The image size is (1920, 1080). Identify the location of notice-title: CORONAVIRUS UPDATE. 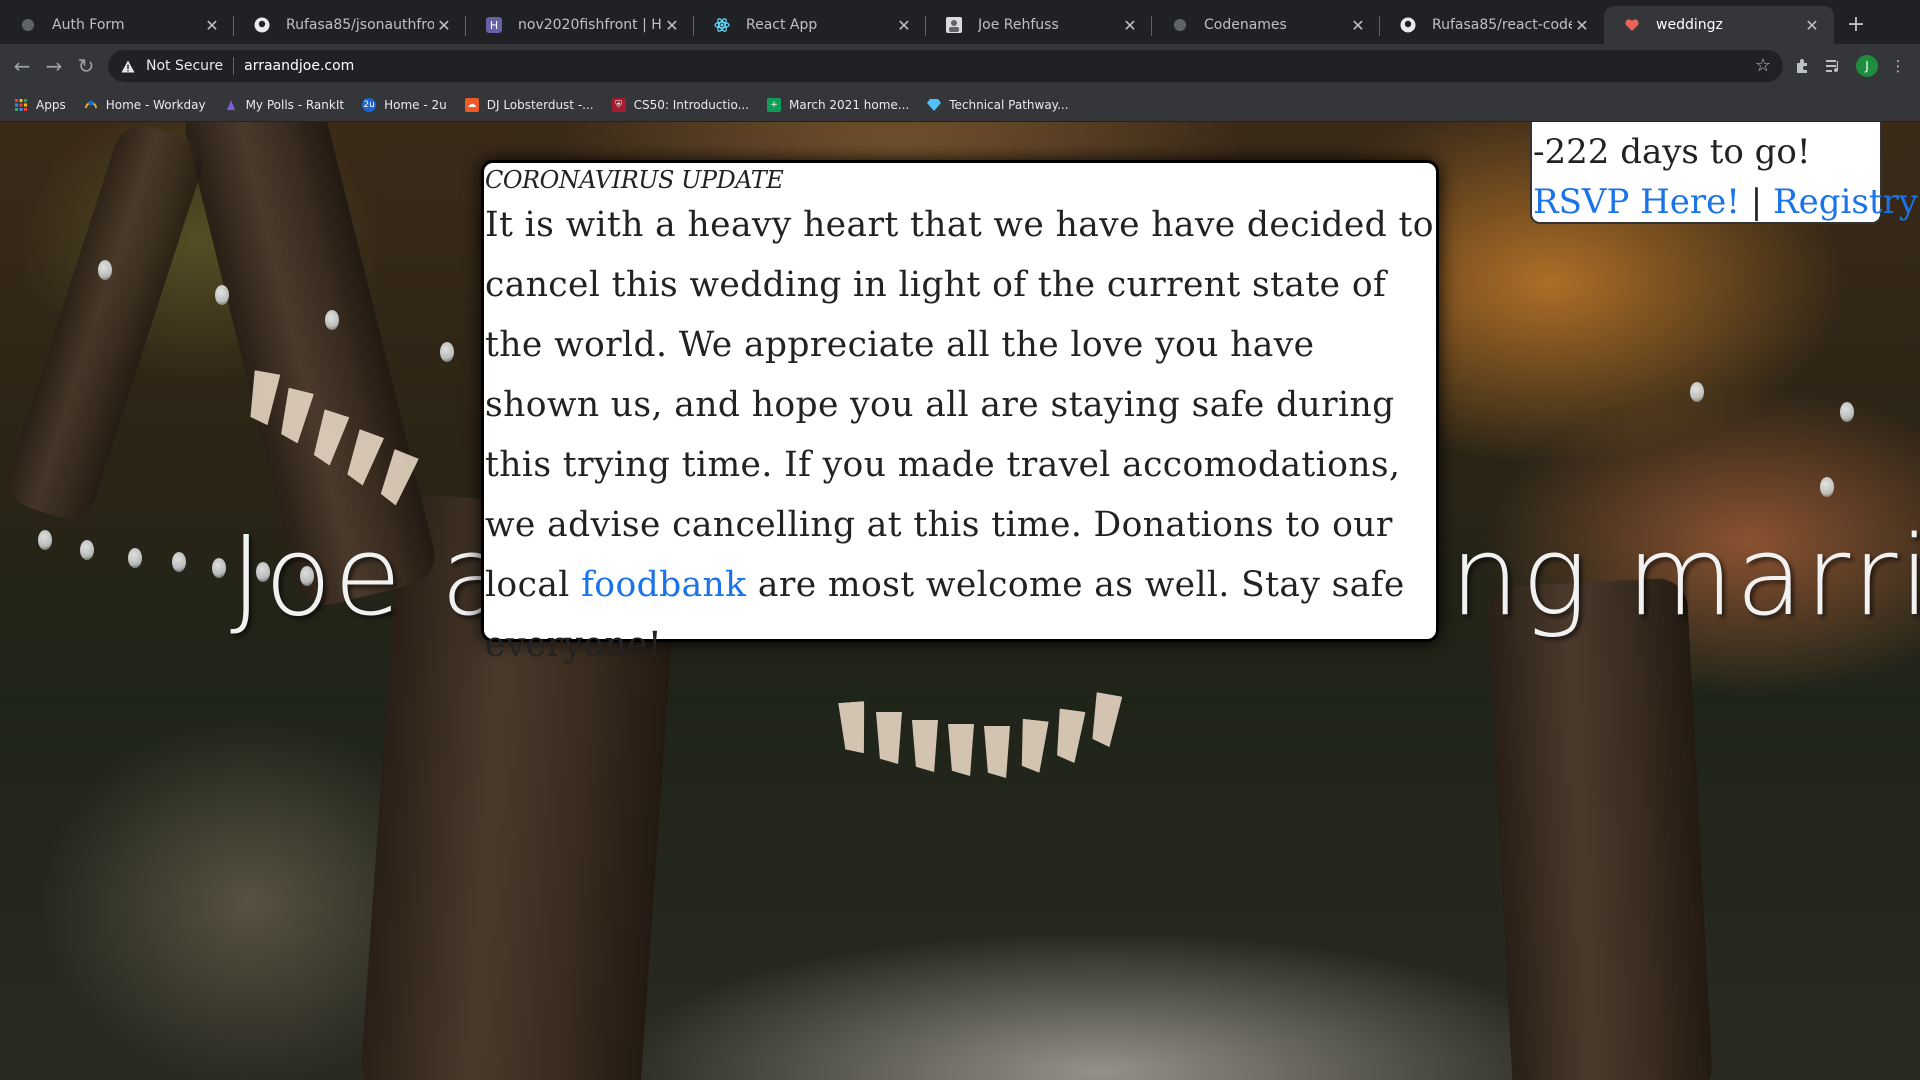
(634, 180).